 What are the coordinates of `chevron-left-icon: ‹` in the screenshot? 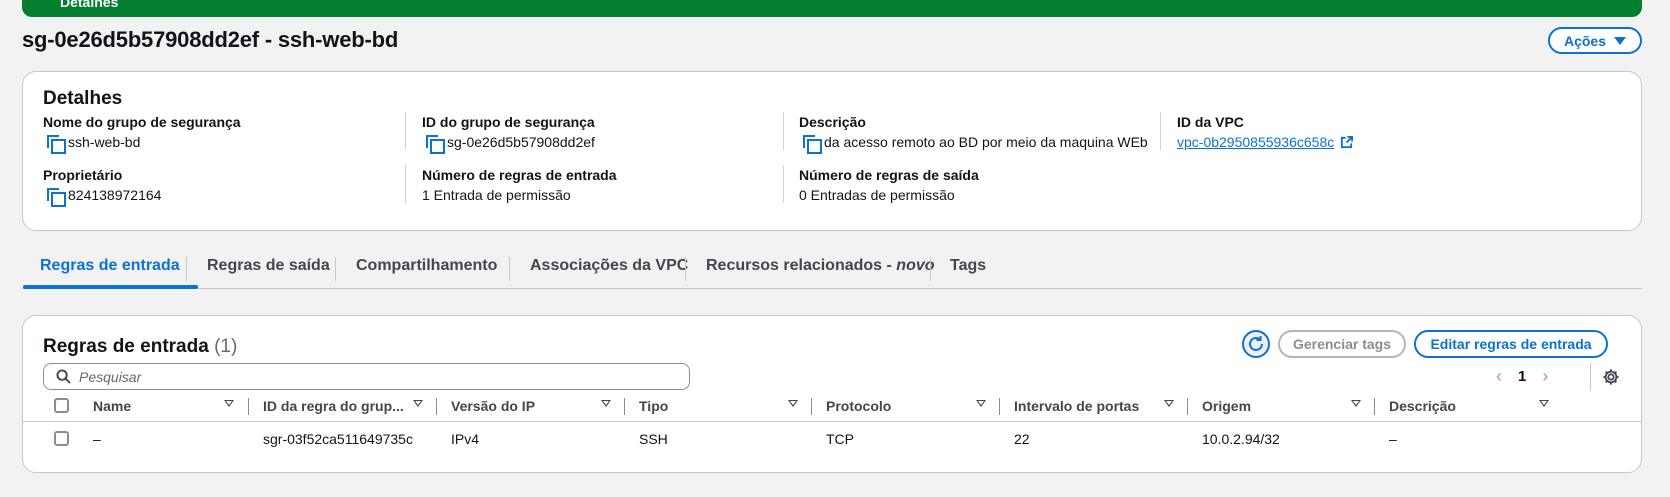 It's located at (1499, 376).